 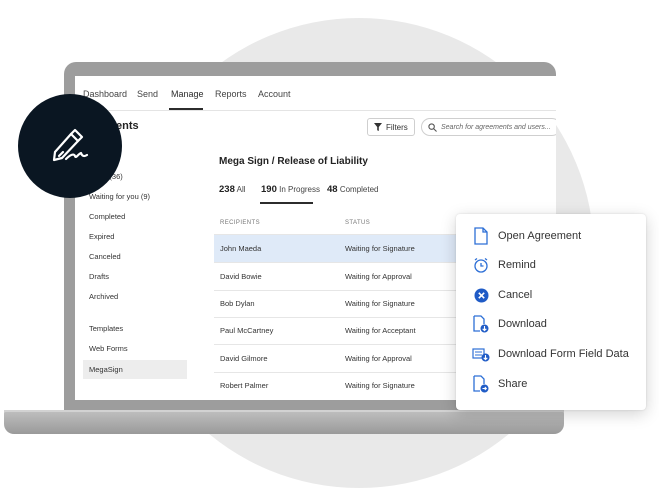 I want to click on menu-item-open-agreement: Open Agreement, so click(x=557, y=236).